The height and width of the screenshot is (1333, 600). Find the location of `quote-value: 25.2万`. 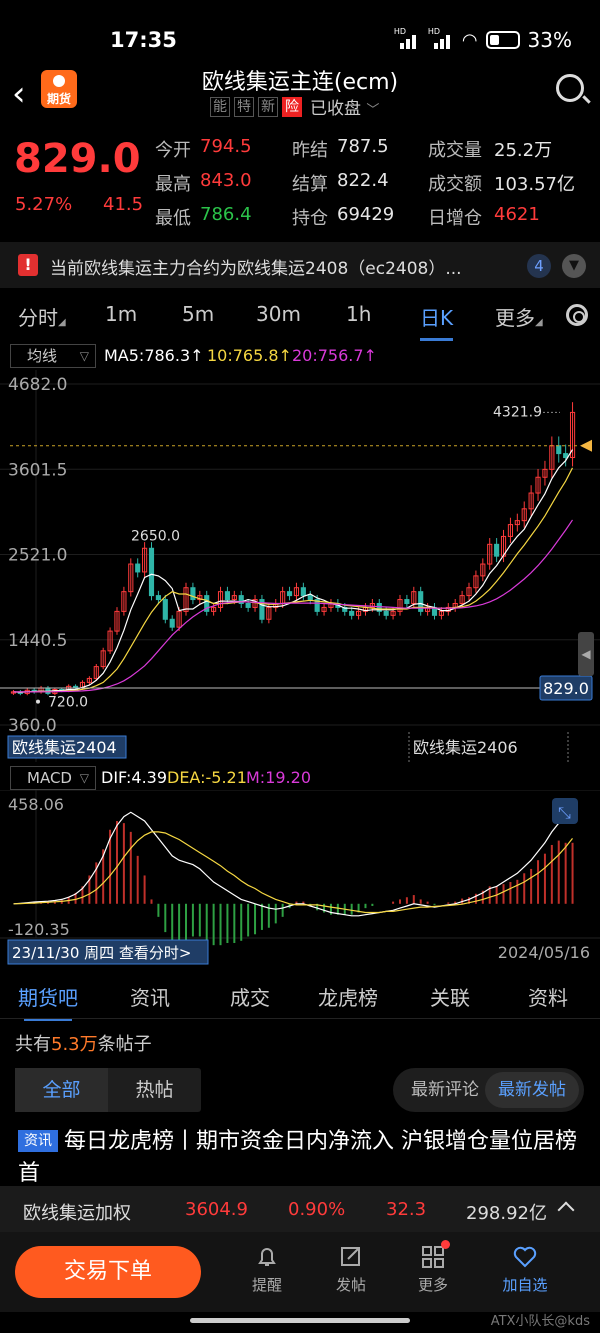

quote-value: 25.2万 is located at coordinates (523, 150).